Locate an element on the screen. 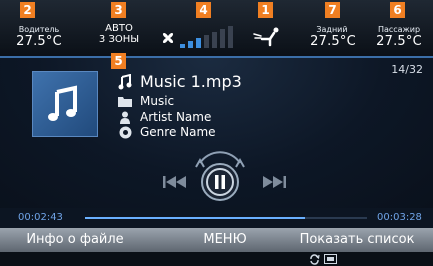 The width and height of the screenshot is (433, 266). fan-level-bars is located at coordinates (206, 37).